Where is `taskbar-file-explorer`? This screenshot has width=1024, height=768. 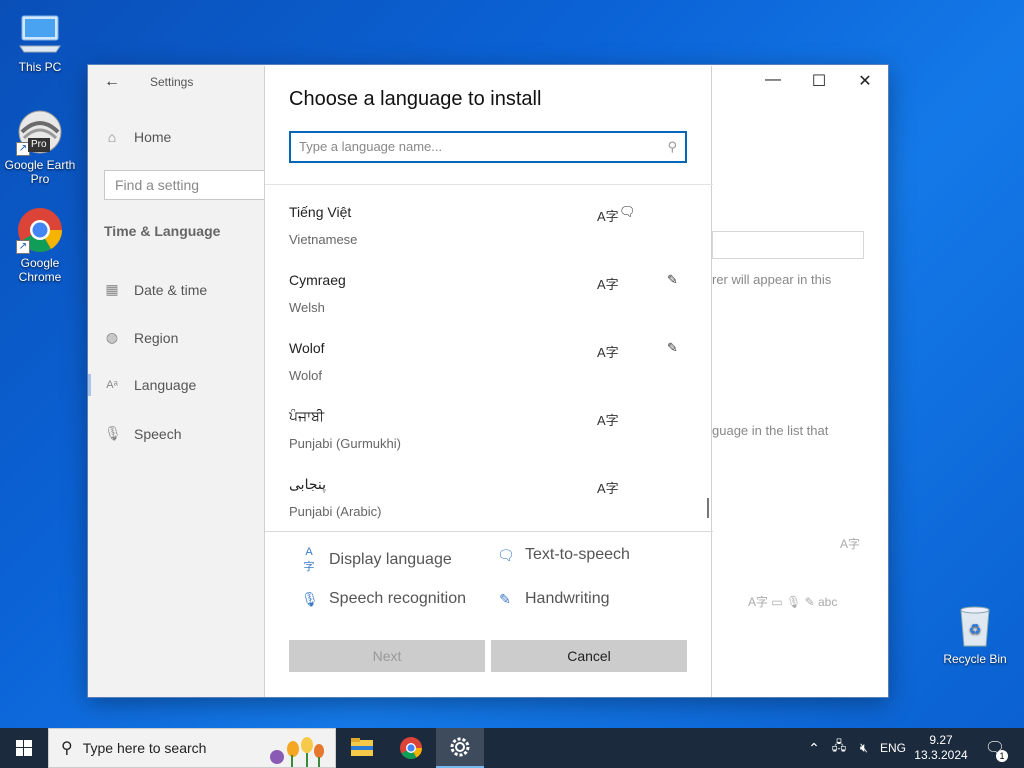 taskbar-file-explorer is located at coordinates (362, 748).